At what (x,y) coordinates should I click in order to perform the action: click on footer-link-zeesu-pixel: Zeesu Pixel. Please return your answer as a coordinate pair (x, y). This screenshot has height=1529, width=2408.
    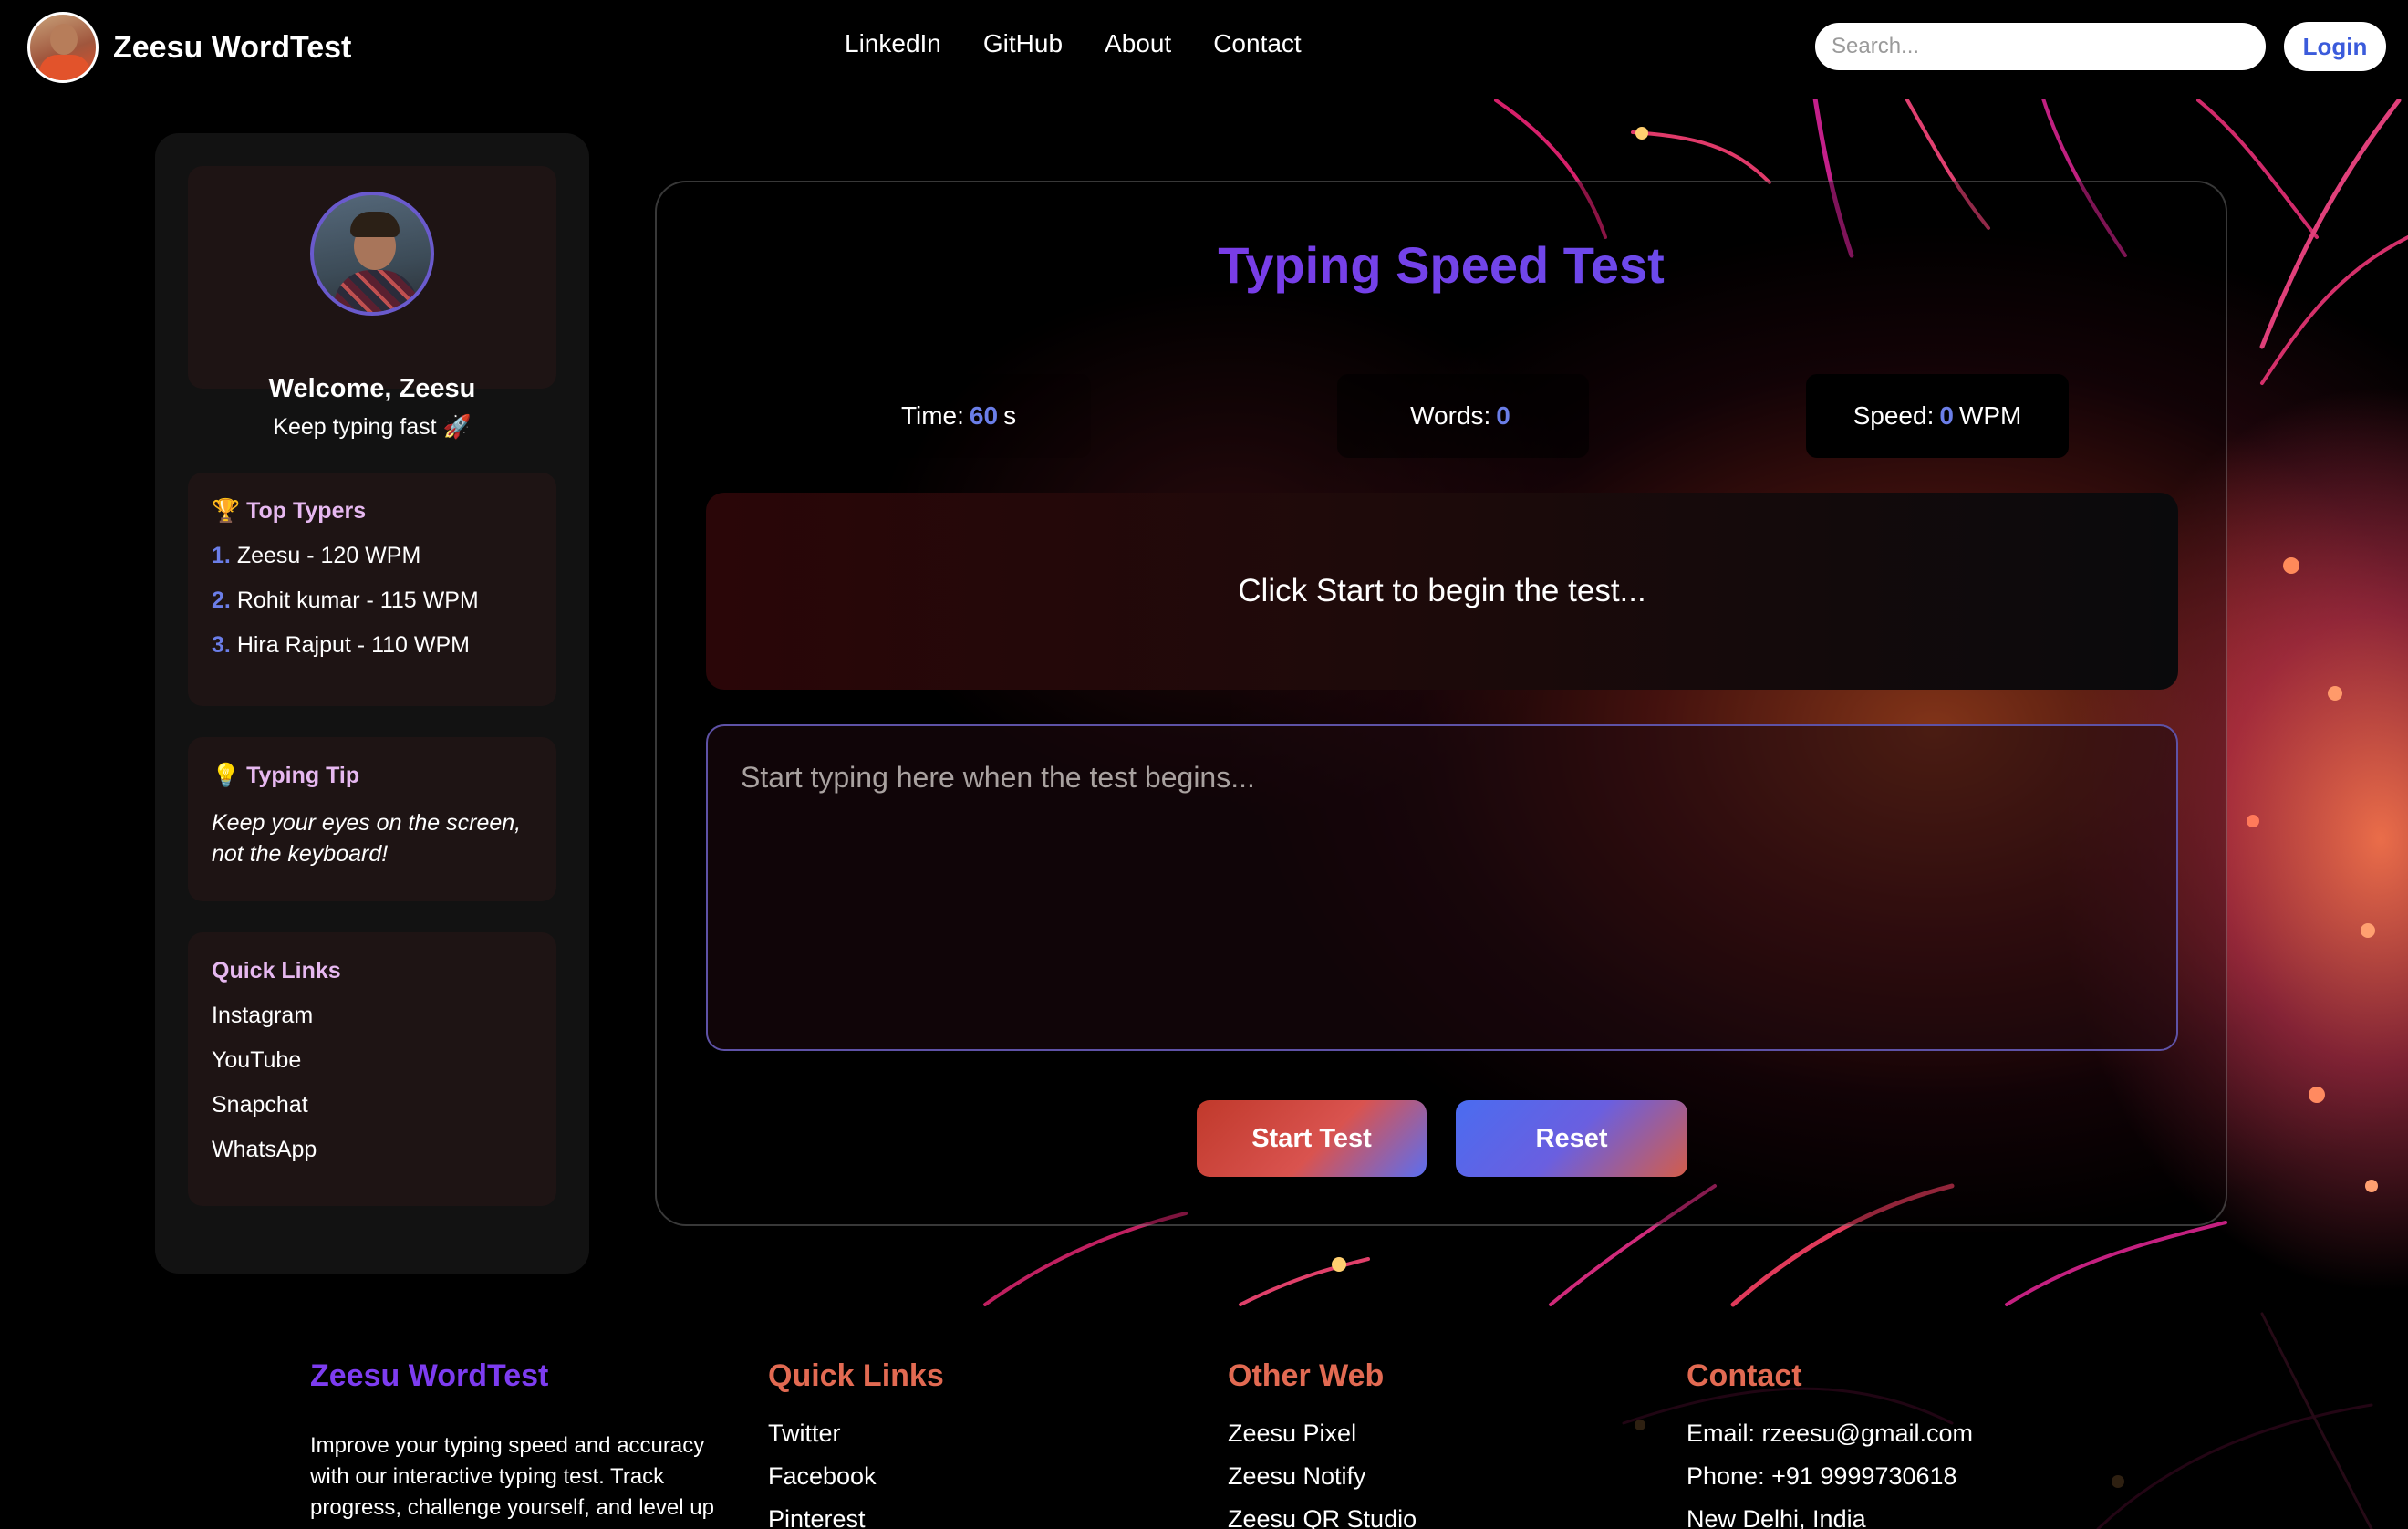
    Looking at the image, I should click on (1322, 1434).